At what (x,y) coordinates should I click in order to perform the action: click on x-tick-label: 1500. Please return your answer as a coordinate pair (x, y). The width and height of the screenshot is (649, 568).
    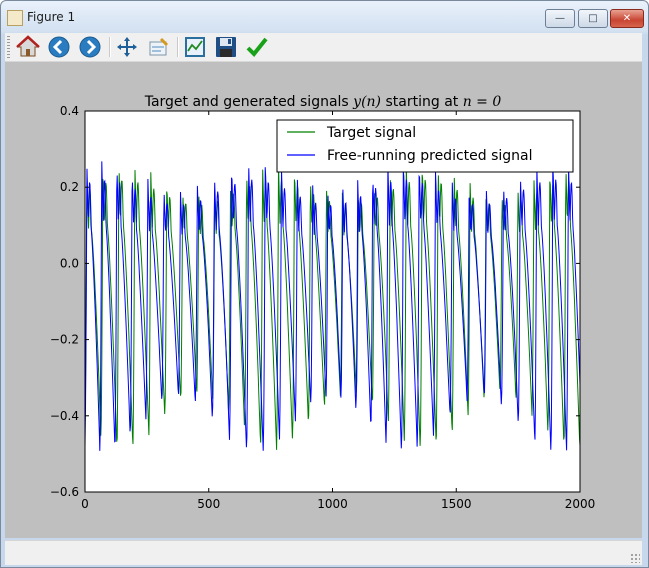
    Looking at the image, I should click on (456, 504).